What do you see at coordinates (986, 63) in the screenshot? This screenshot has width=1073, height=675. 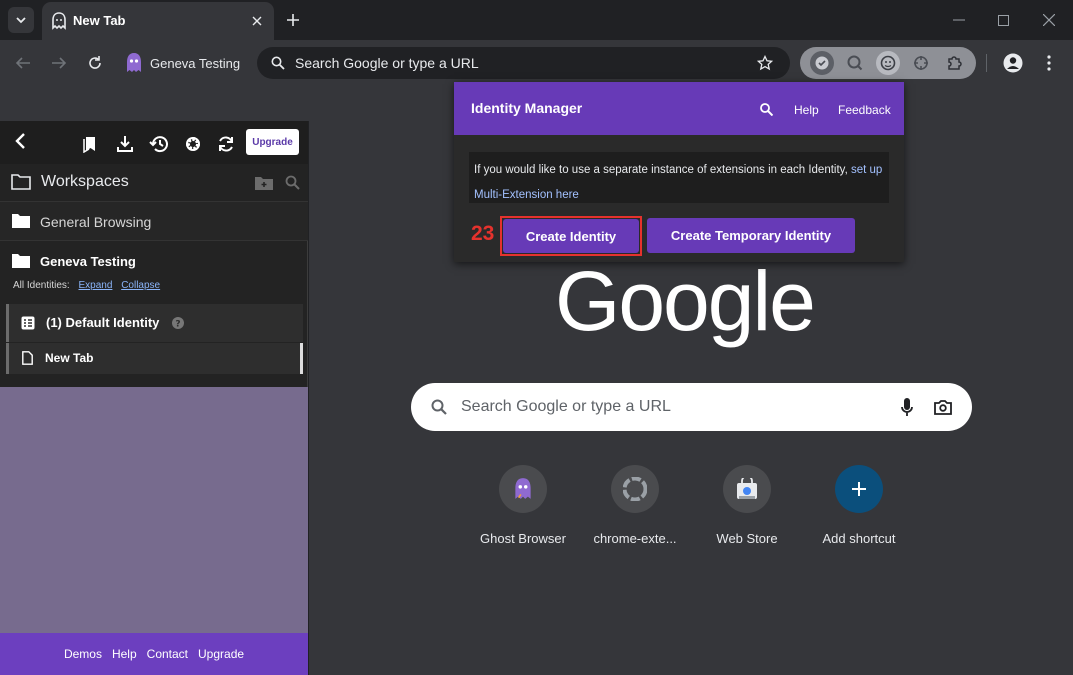 I see `toolbar-divider` at bounding box center [986, 63].